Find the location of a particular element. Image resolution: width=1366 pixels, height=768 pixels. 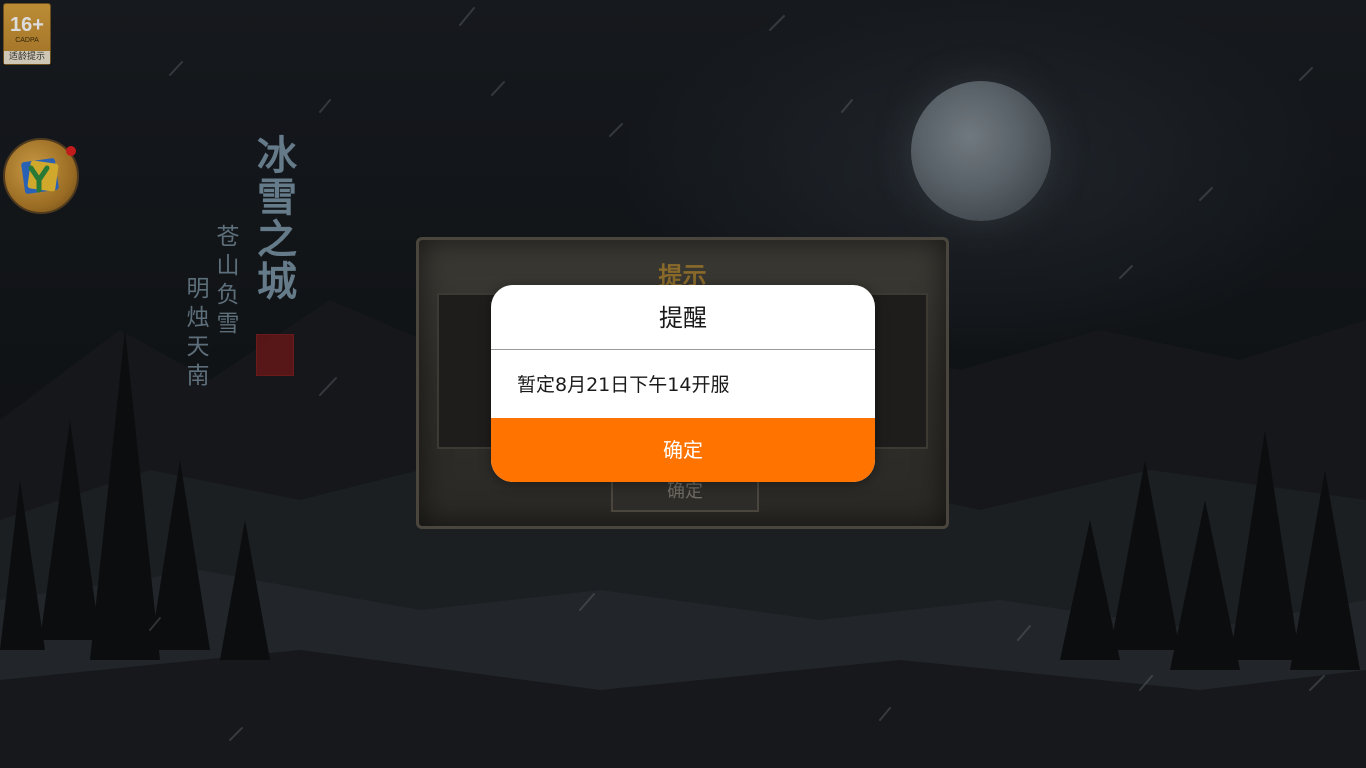

app-logo-icon is located at coordinates (40, 176).